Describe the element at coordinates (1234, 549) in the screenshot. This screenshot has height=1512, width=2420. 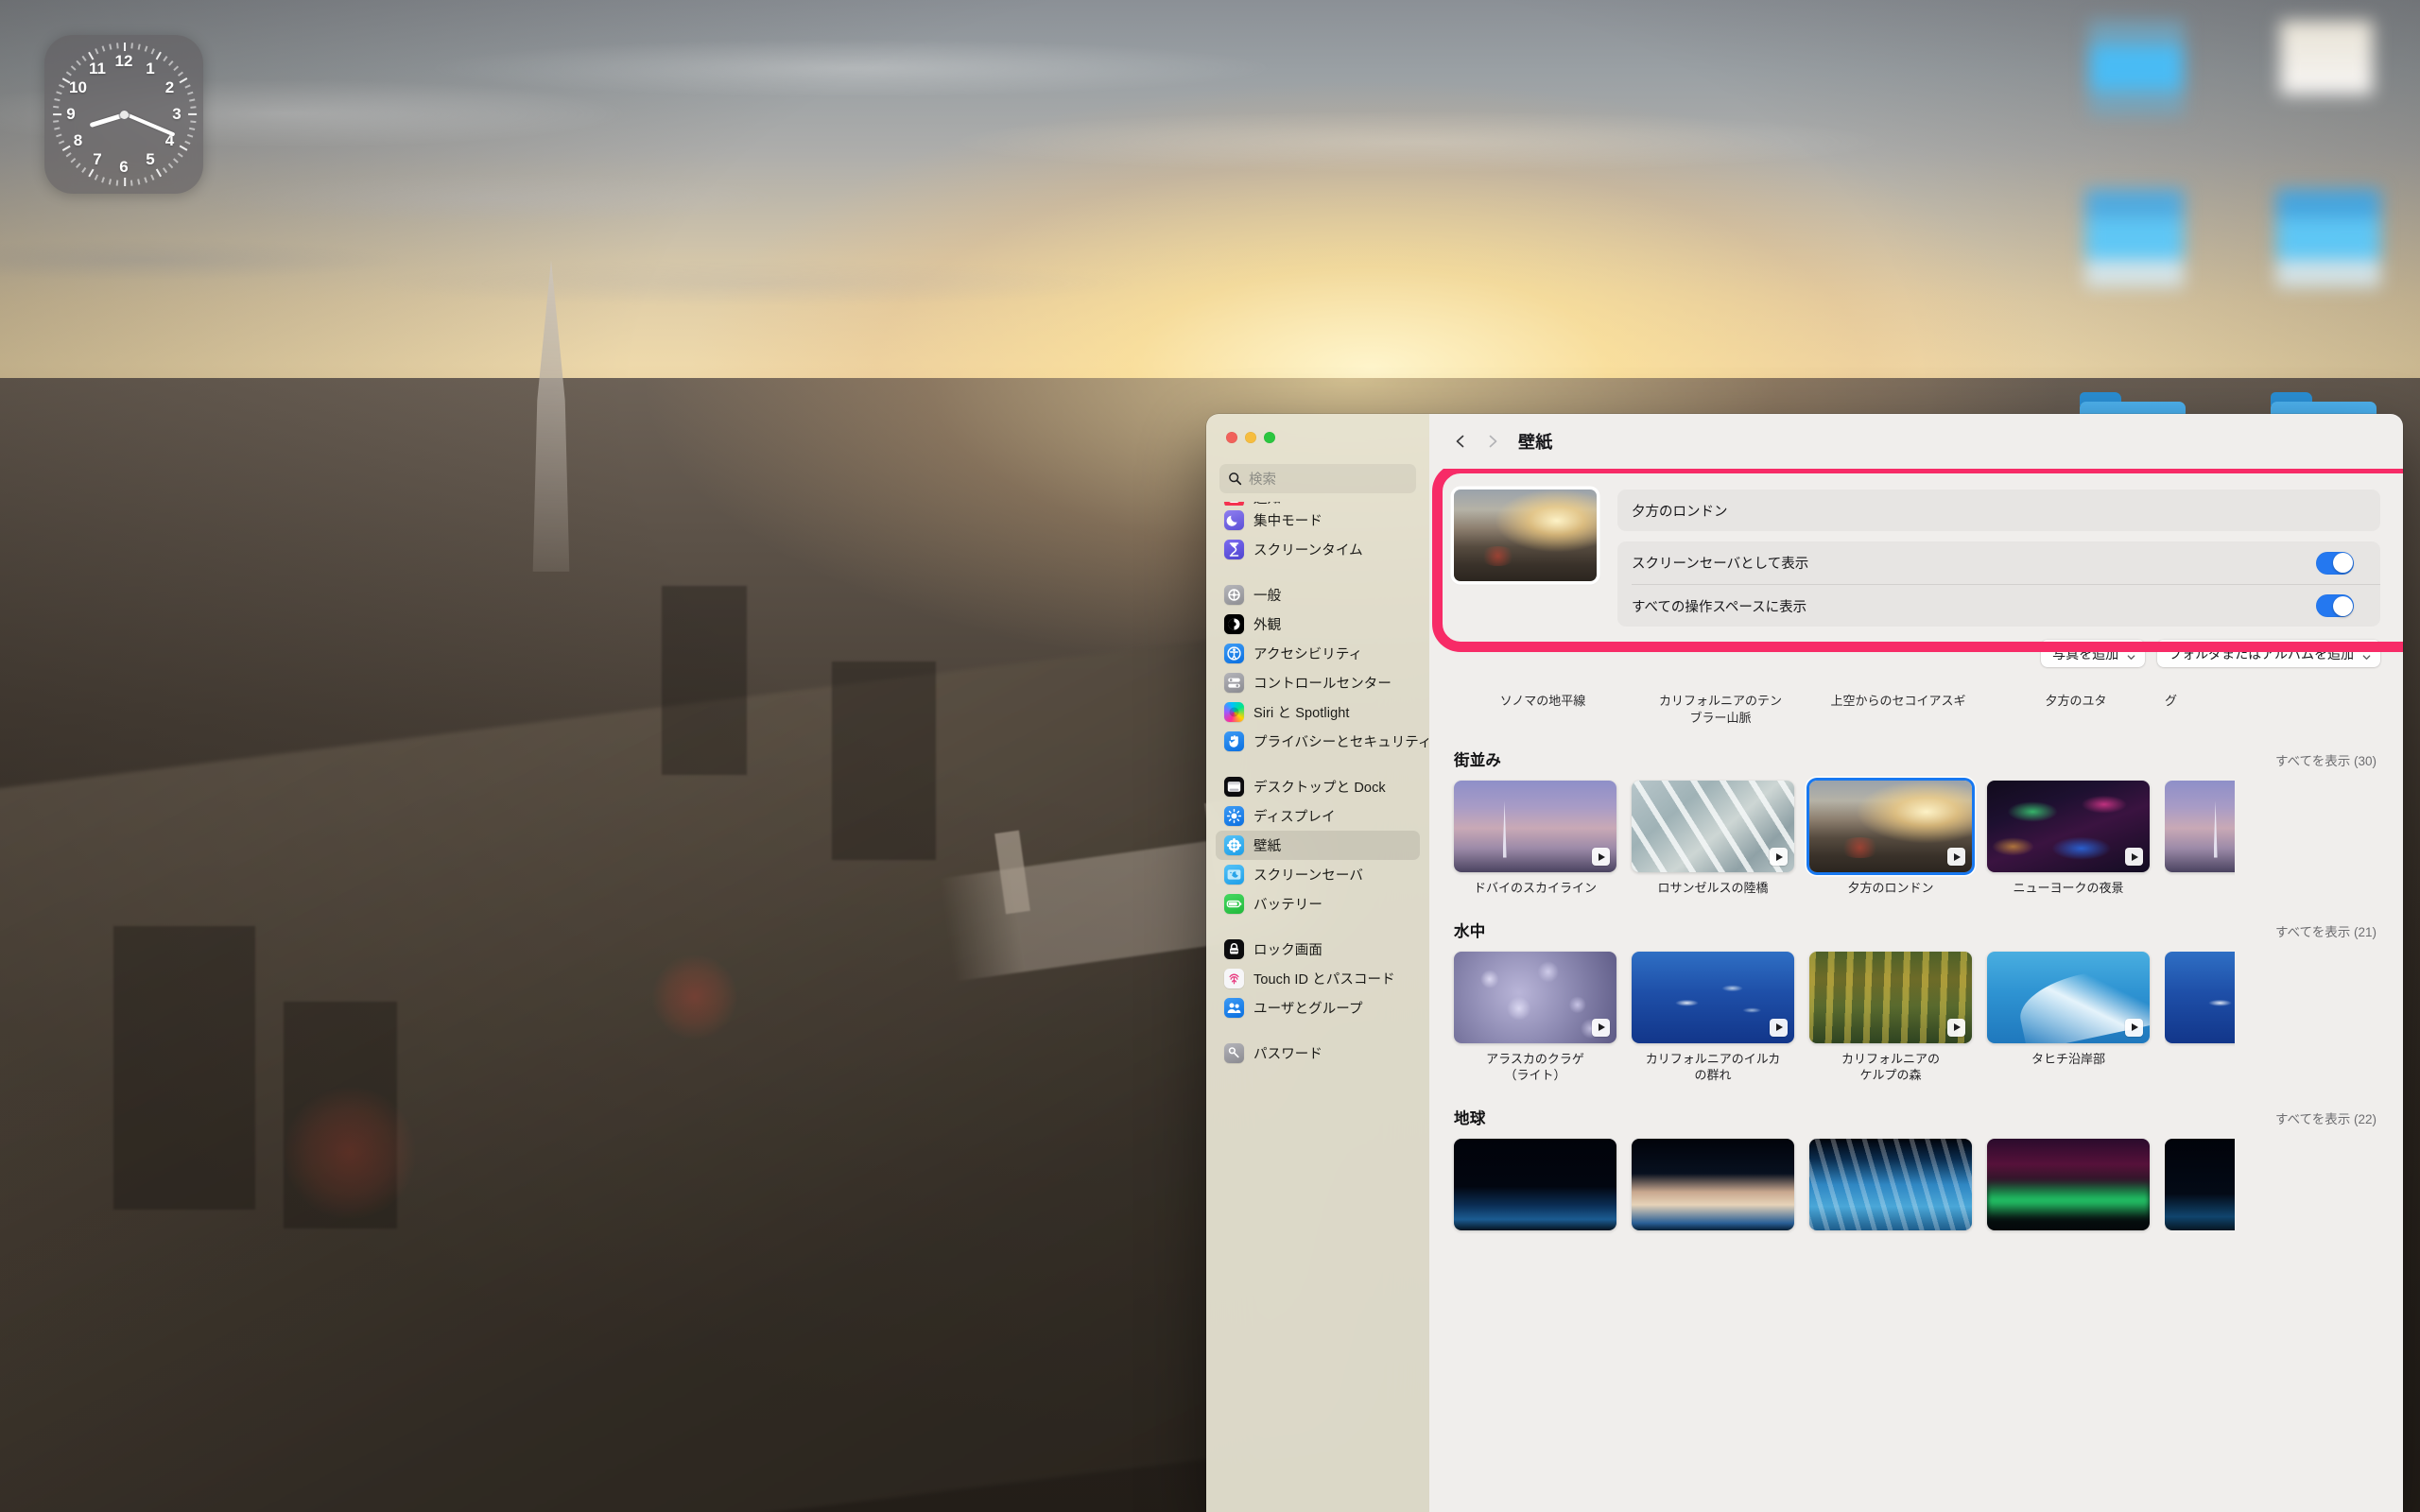
I see `screen-time-icon` at that location.